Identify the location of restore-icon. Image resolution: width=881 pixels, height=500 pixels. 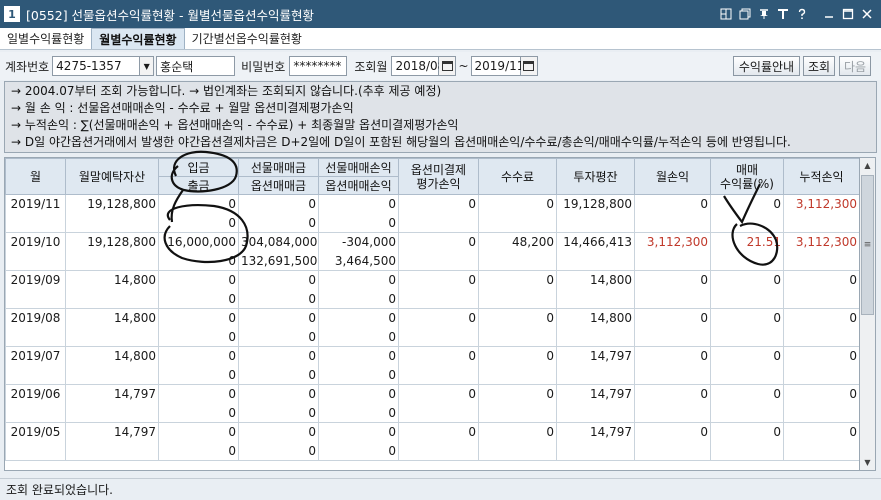
(744, 13).